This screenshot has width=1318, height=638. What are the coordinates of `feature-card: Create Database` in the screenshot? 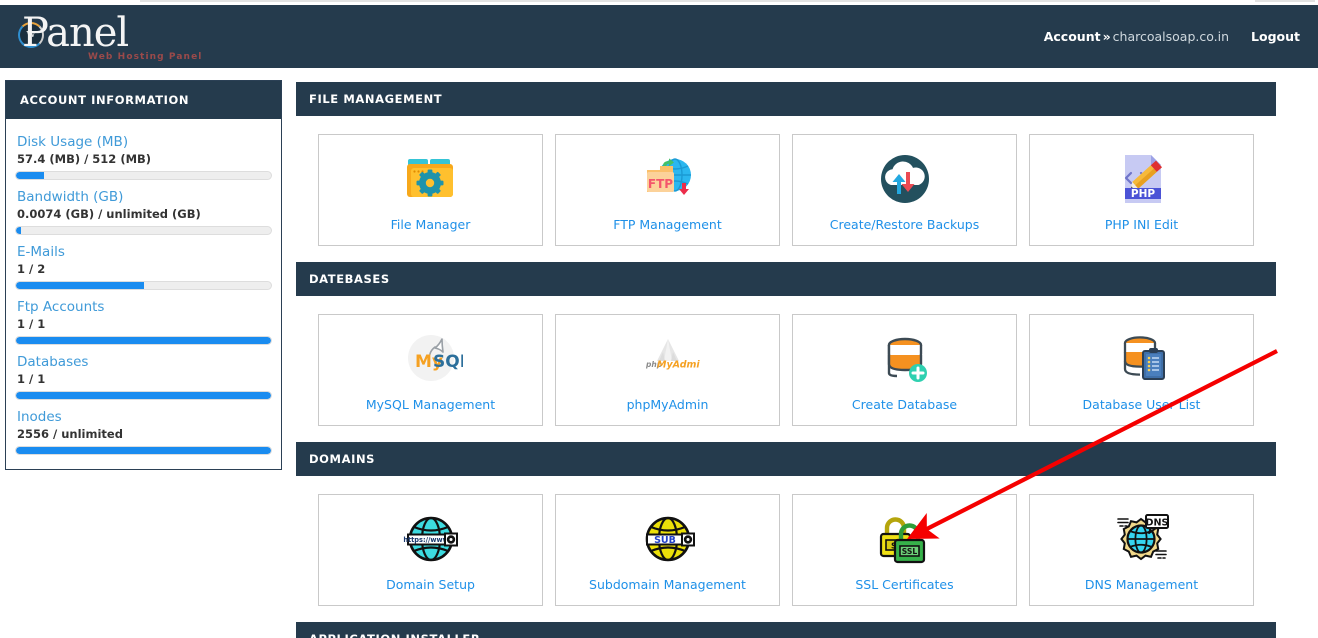 It's located at (904, 370).